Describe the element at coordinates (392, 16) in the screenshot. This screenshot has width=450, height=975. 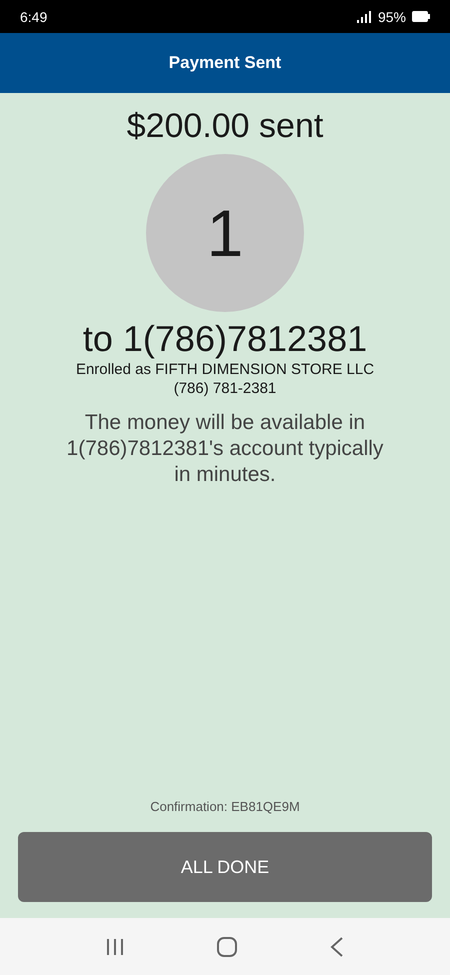
I see `battery-level: 95%` at that location.